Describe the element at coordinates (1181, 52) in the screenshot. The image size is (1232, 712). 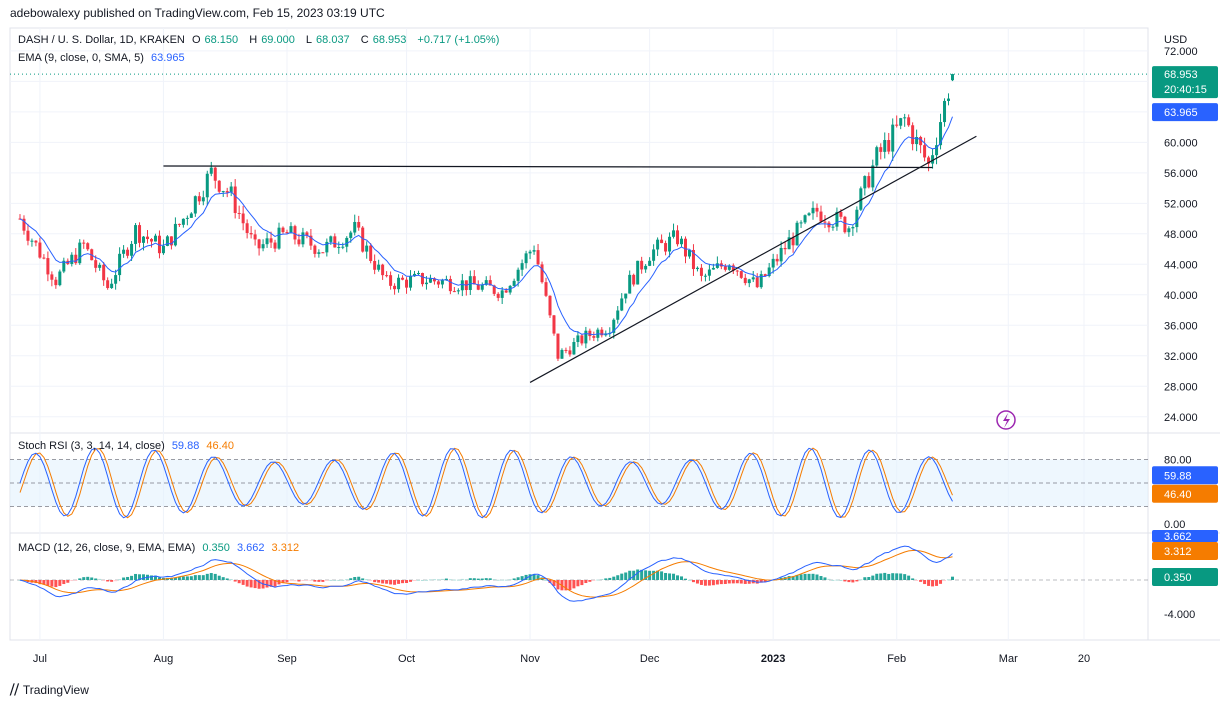
I see `price-tick-label: 72.000` at that location.